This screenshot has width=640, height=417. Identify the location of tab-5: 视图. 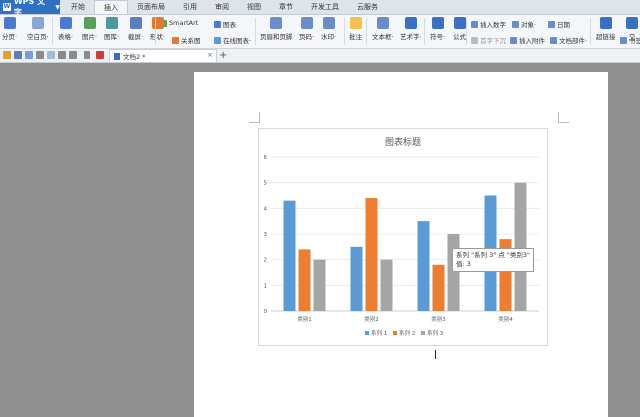
(254, 7).